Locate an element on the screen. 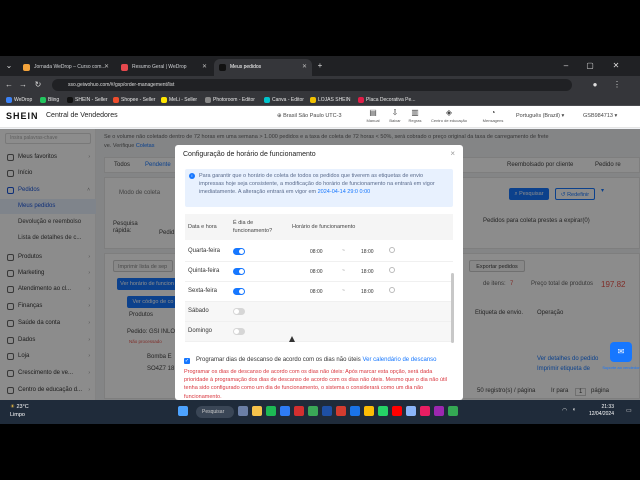 This screenshot has width=640, height=480. bookmark-item: LOJAS SHEIN is located at coordinates (330, 100).